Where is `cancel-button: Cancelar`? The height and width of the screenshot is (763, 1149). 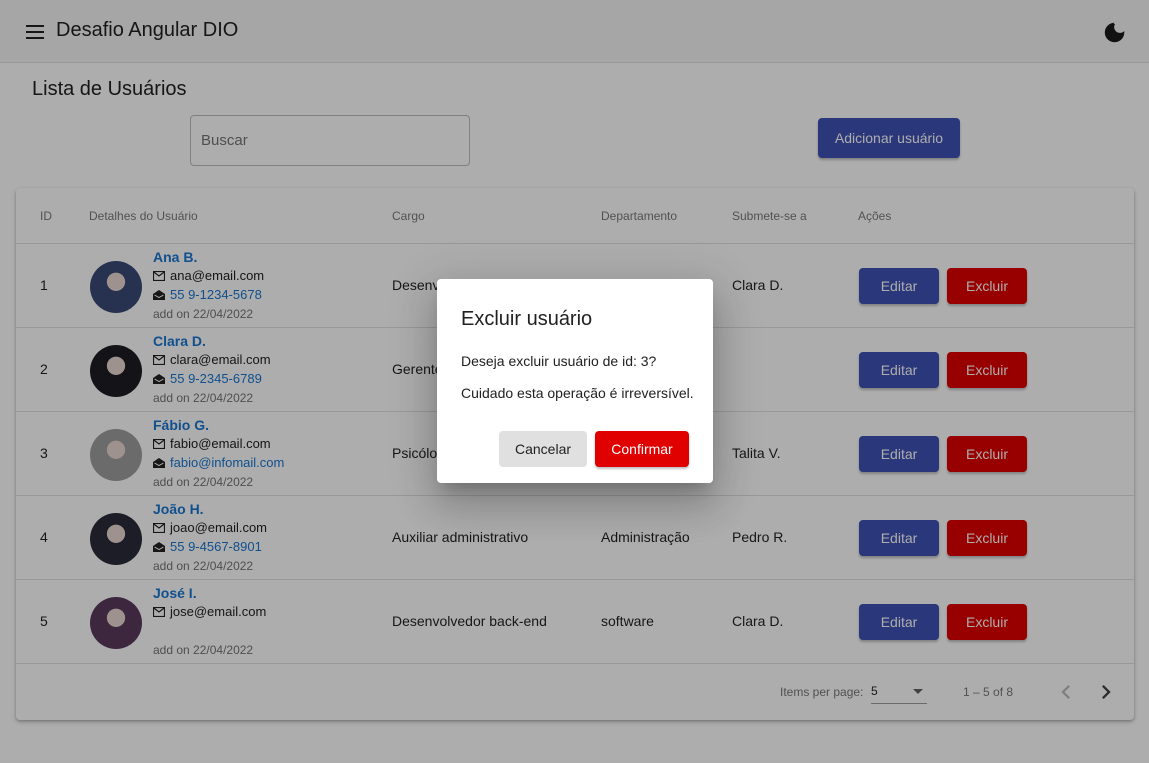
cancel-button: Cancelar is located at coordinates (543, 449).